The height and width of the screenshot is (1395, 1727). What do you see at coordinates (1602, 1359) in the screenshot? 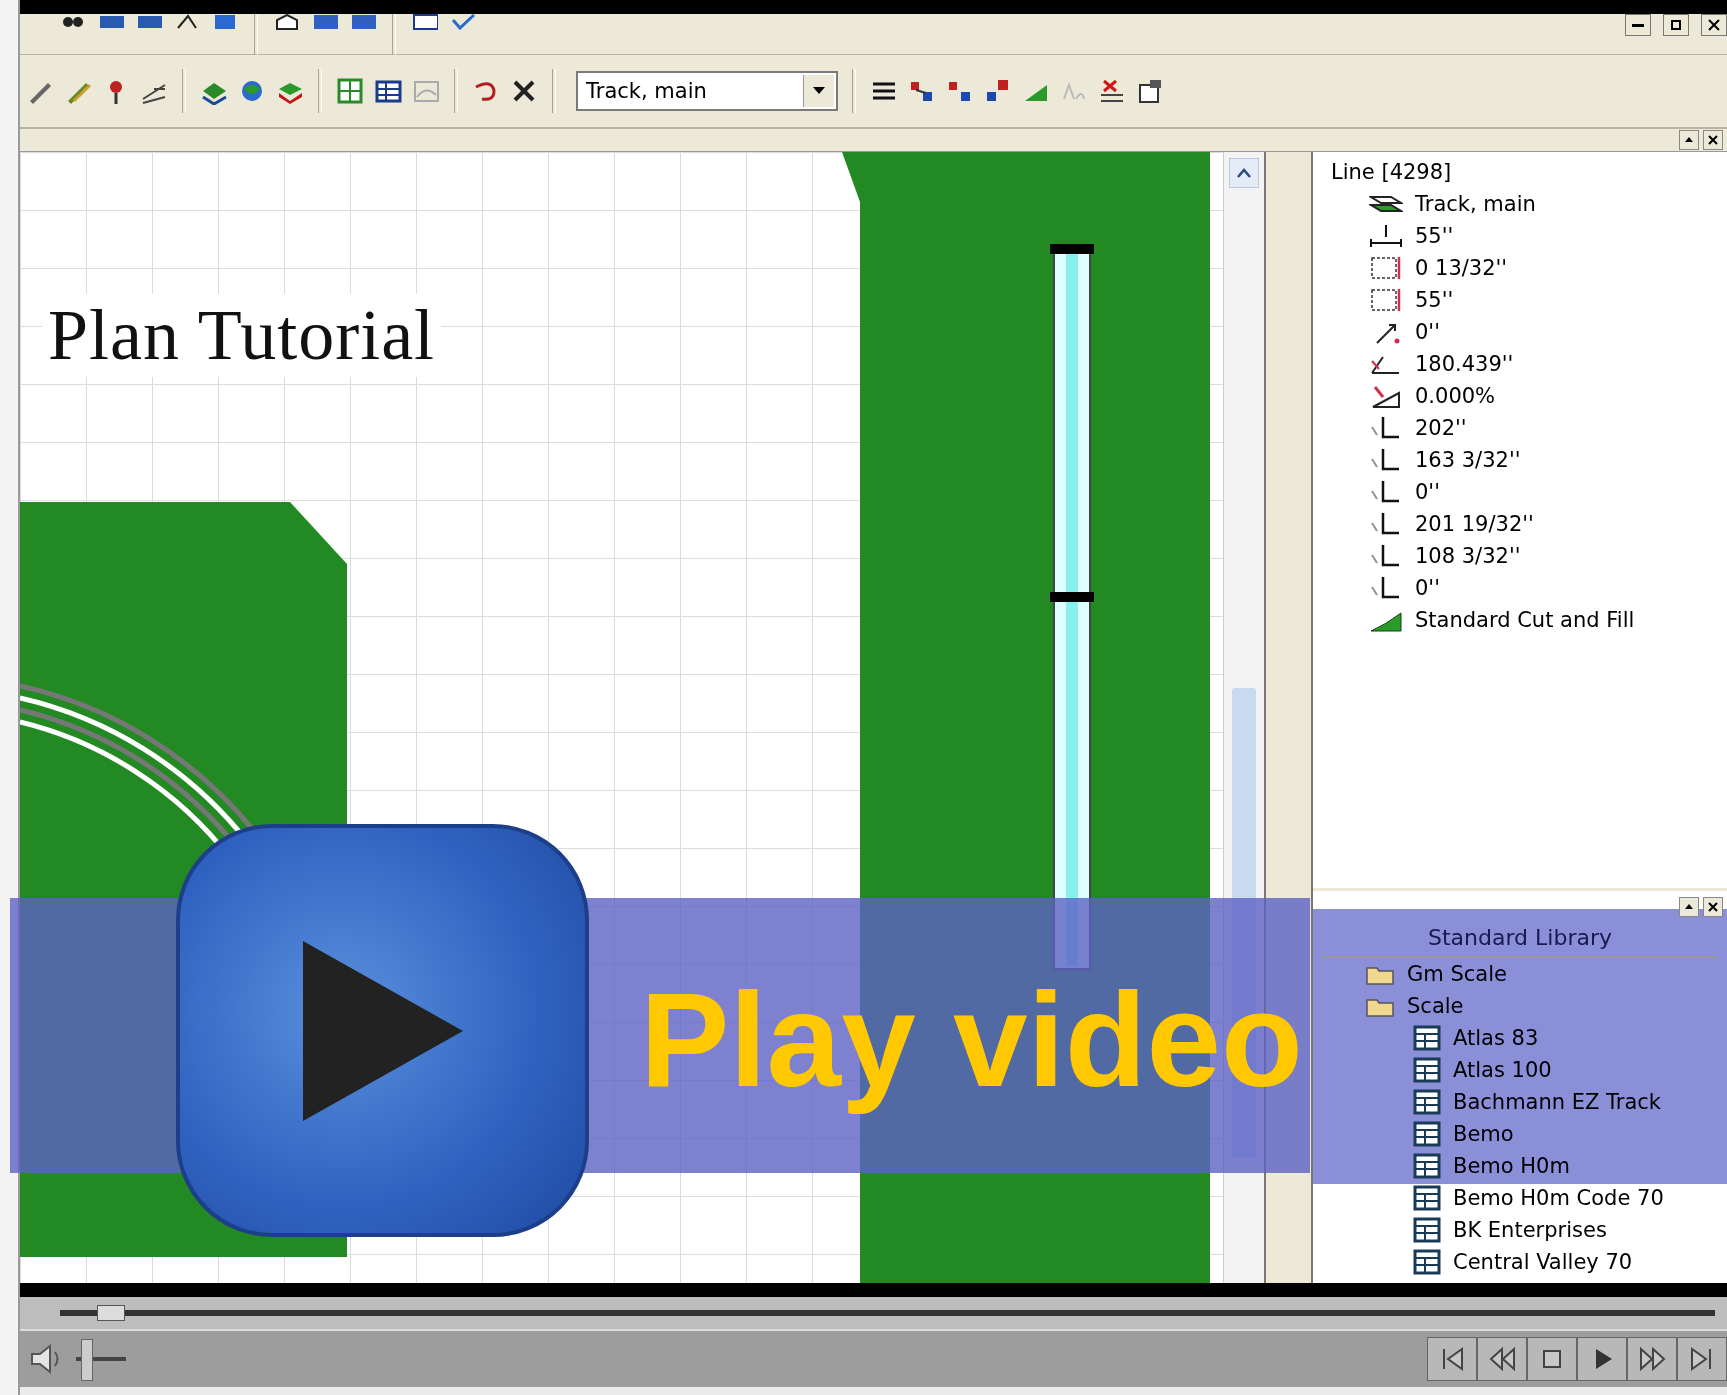
I see `play-small-button` at bounding box center [1602, 1359].